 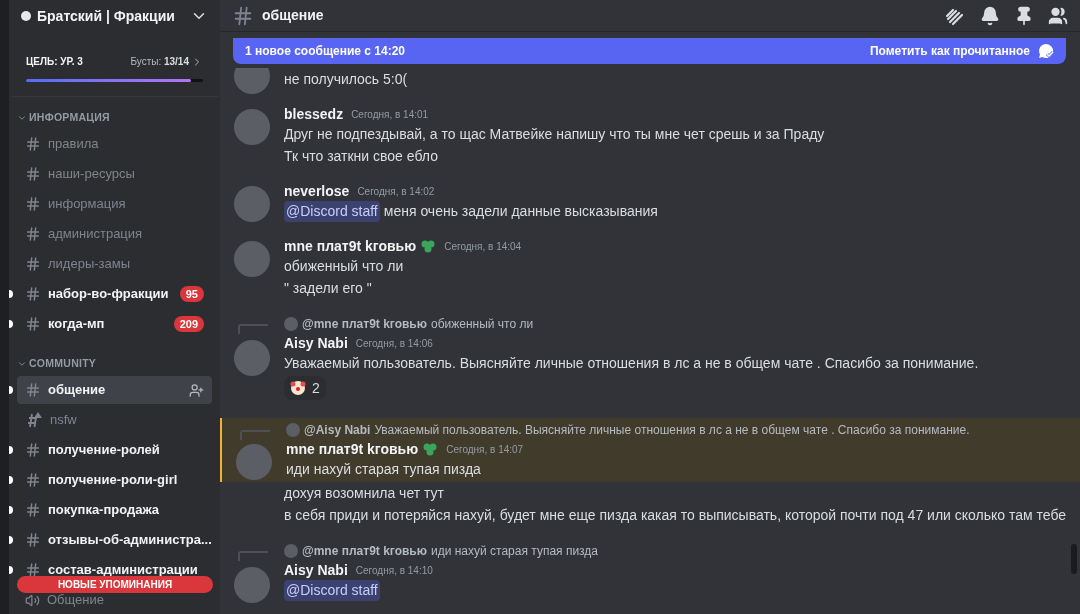 I want to click on message-time: Сегодня, в 14:01, so click(x=390, y=114).